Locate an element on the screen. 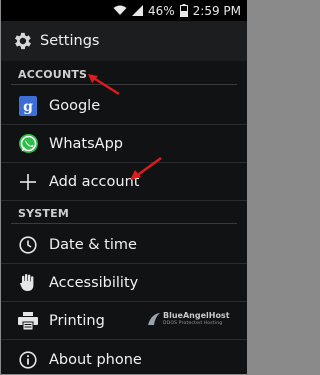  info-icon is located at coordinates (28, 360).